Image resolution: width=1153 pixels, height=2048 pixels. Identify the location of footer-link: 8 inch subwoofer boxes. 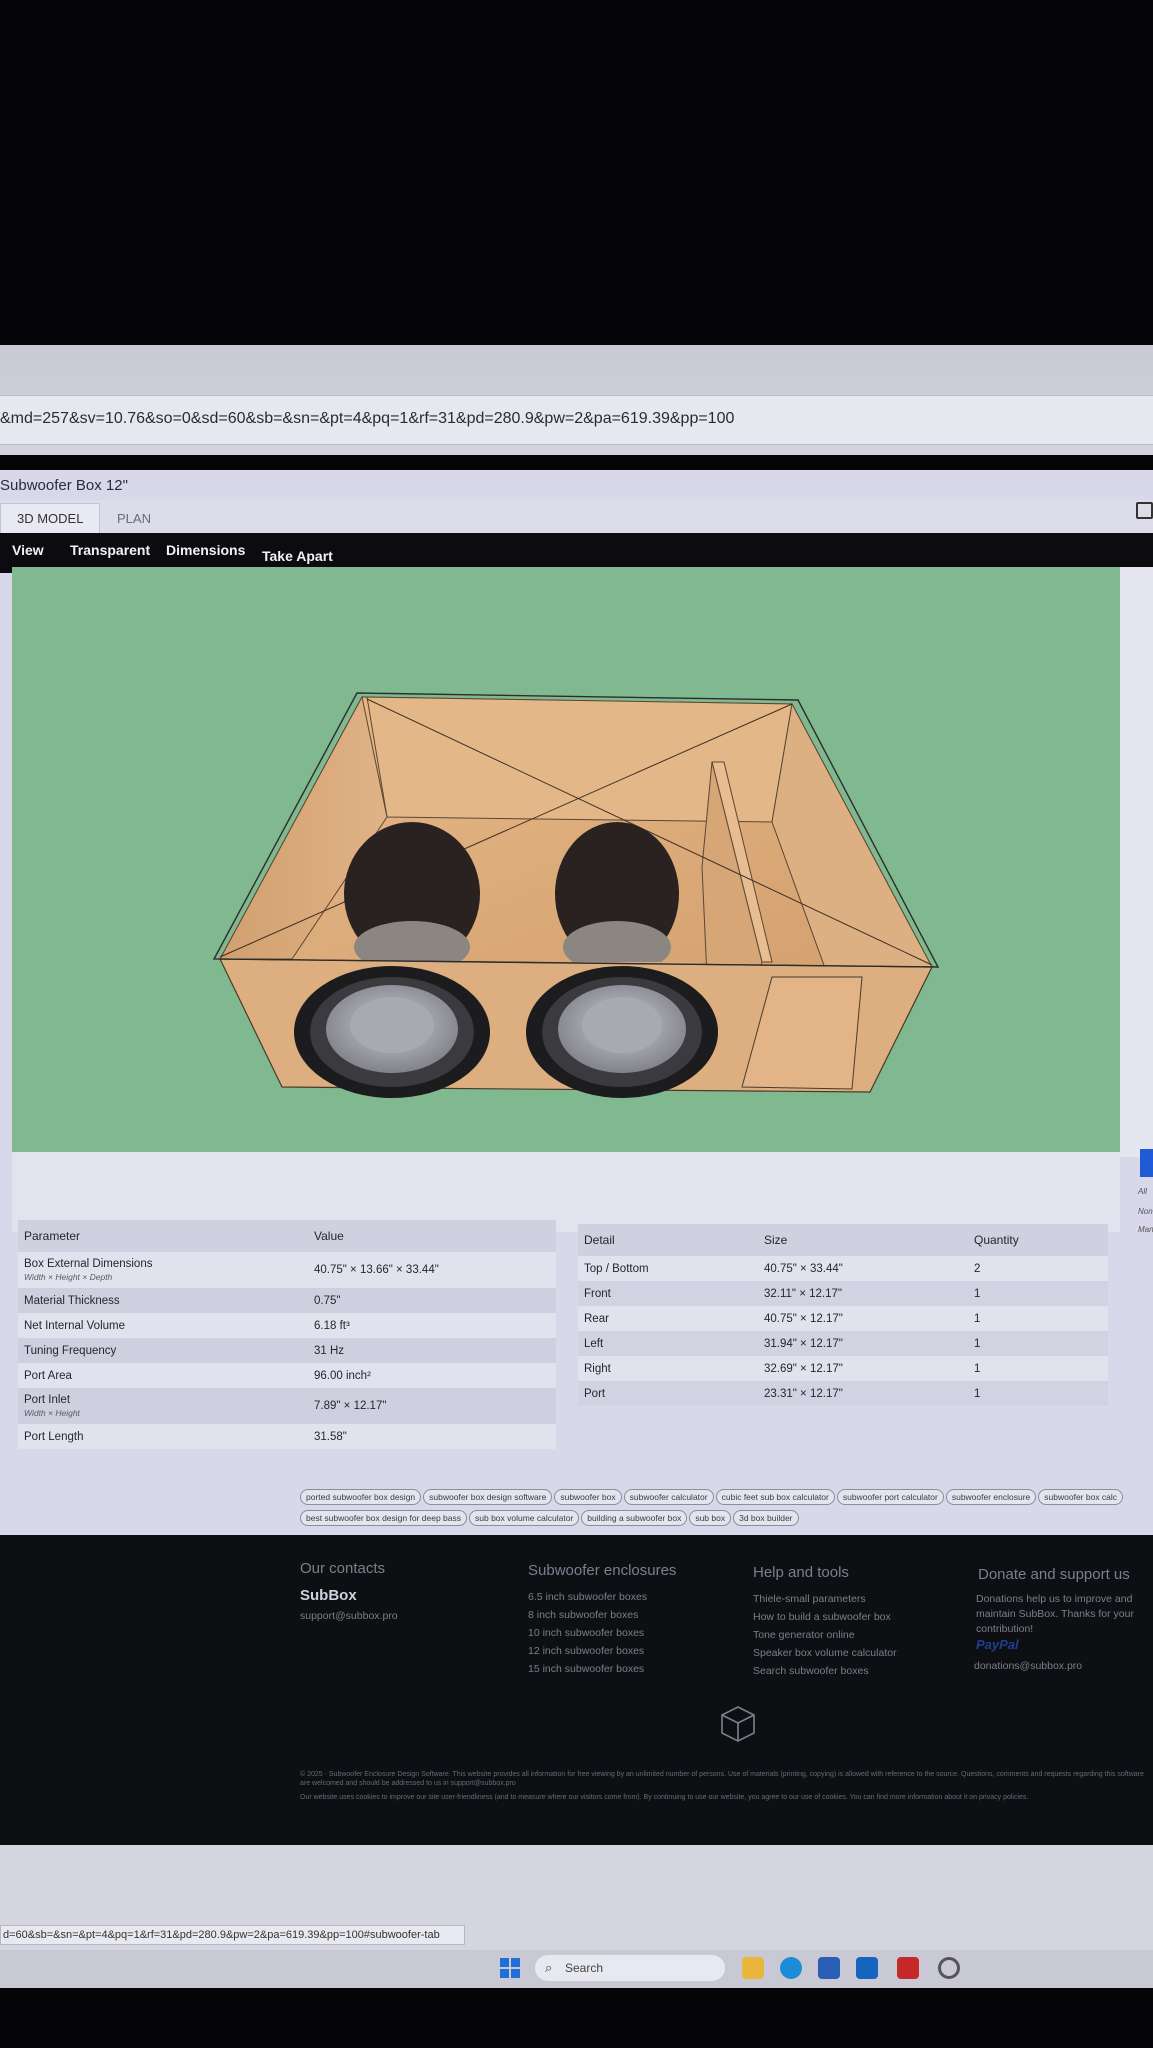
(587, 1615).